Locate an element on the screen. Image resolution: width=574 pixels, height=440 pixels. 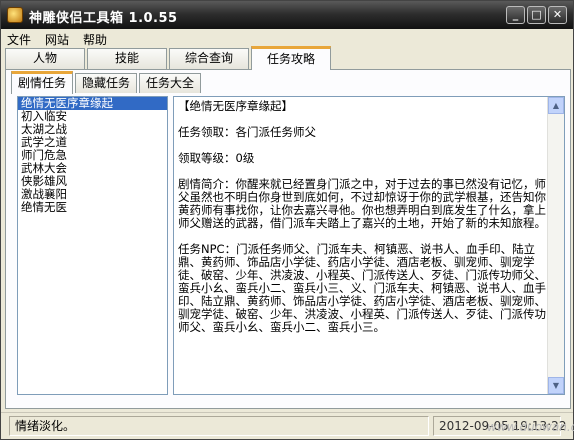
status-message: 情绪淡化。 is located at coordinates (219, 426).